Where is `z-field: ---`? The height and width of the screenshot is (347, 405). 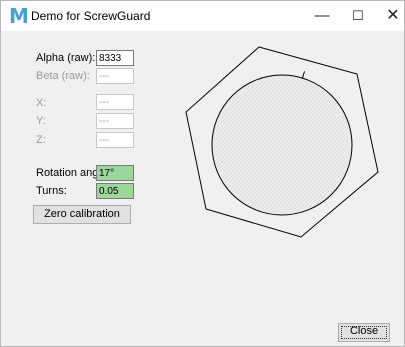 z-field: --- is located at coordinates (115, 140).